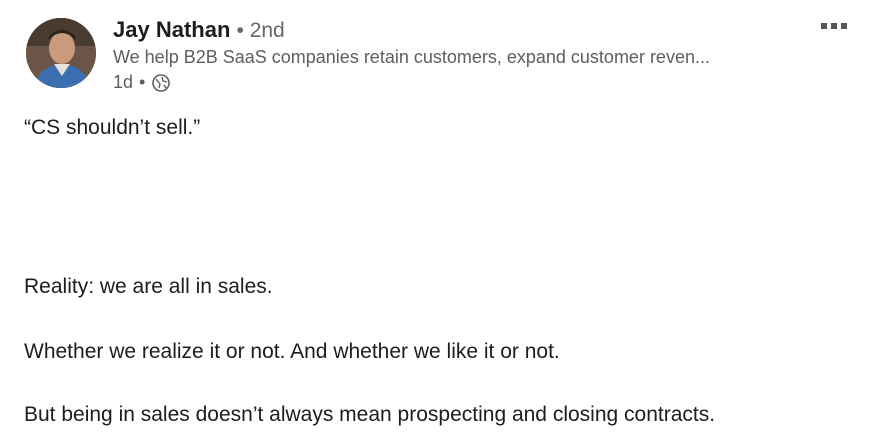 The height and width of the screenshot is (448, 876). I want to click on post-meta: 1d •, so click(142, 82).